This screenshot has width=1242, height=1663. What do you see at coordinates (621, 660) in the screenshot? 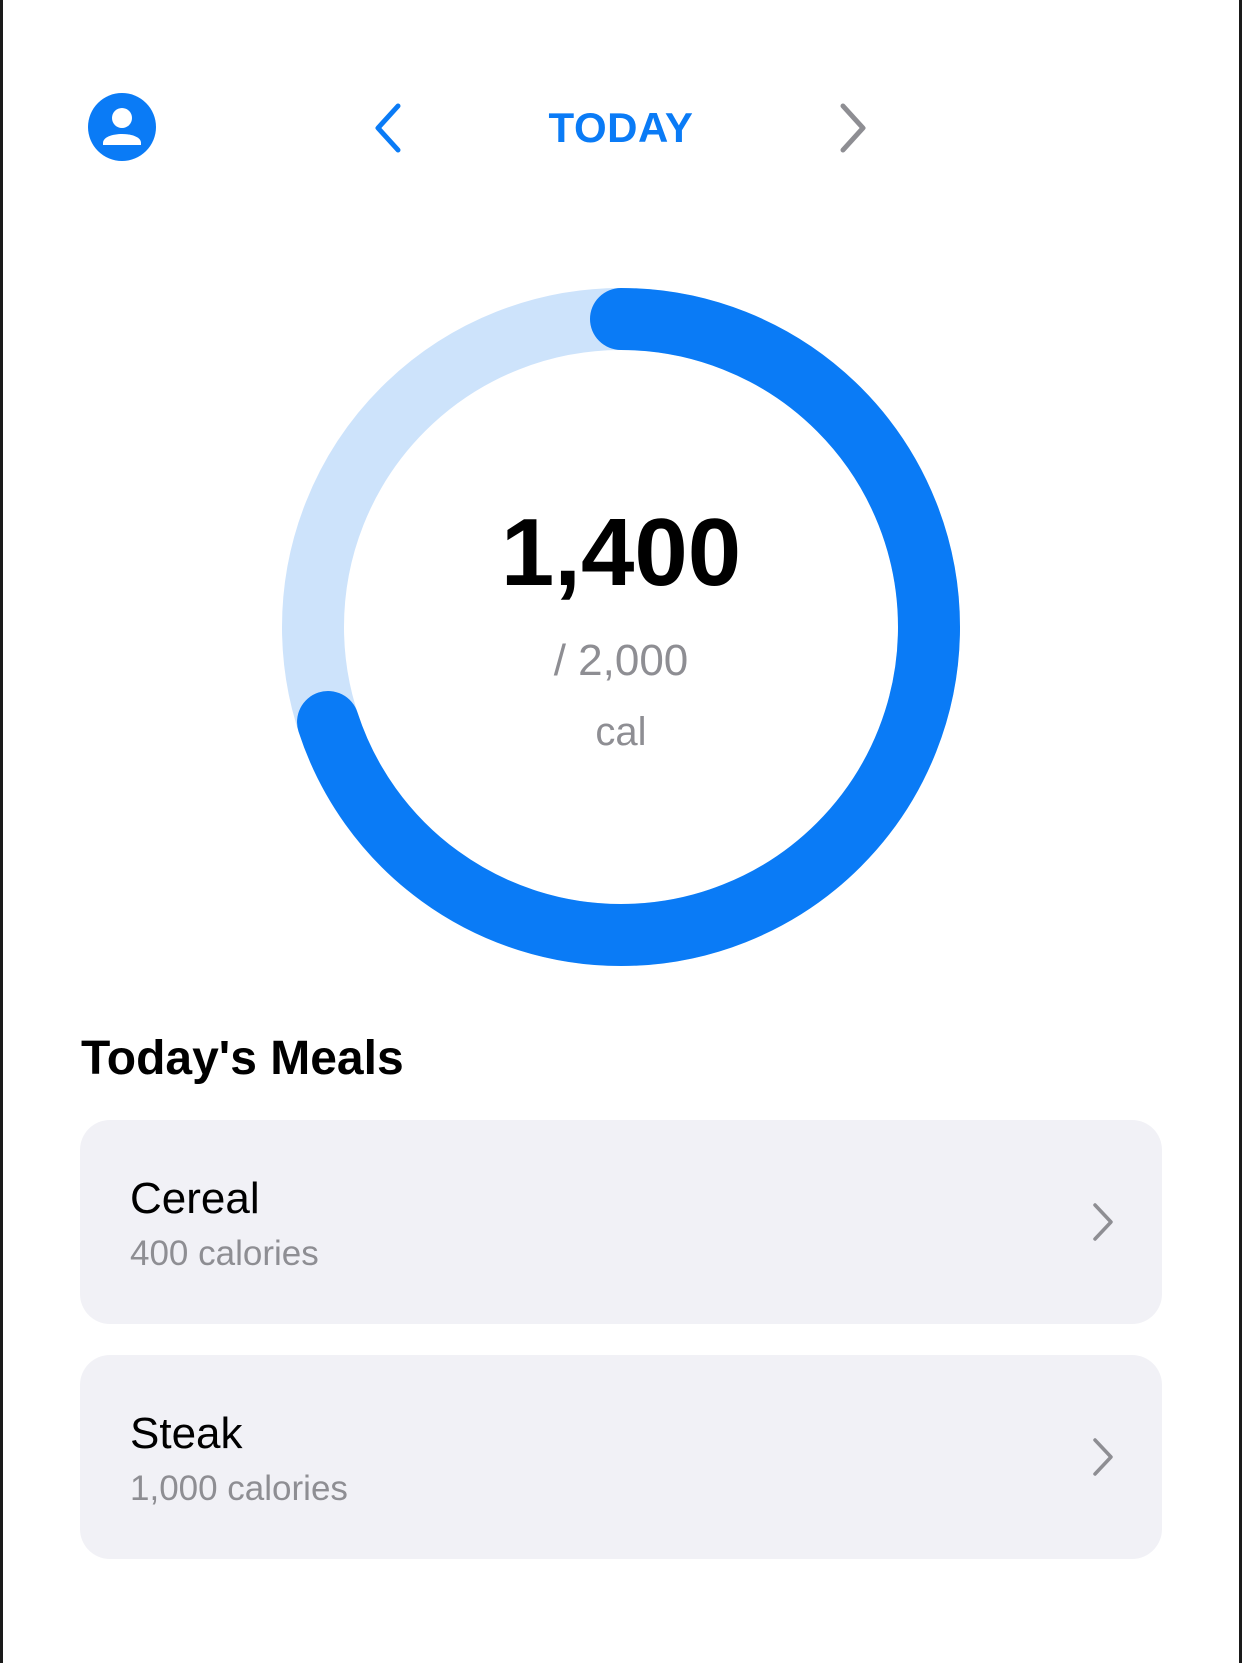
I see `calorie-goal: / 2,000` at bounding box center [621, 660].